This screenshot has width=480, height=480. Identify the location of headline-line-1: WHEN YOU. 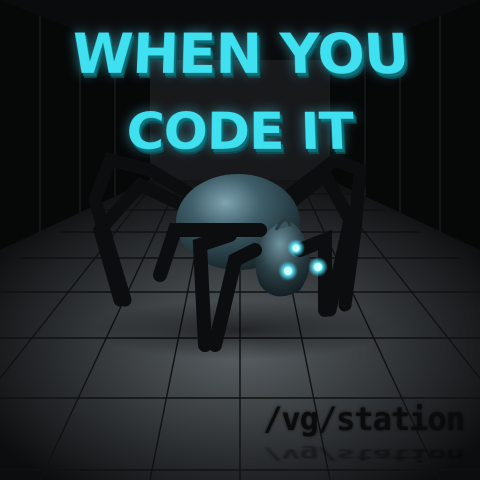
(240, 55).